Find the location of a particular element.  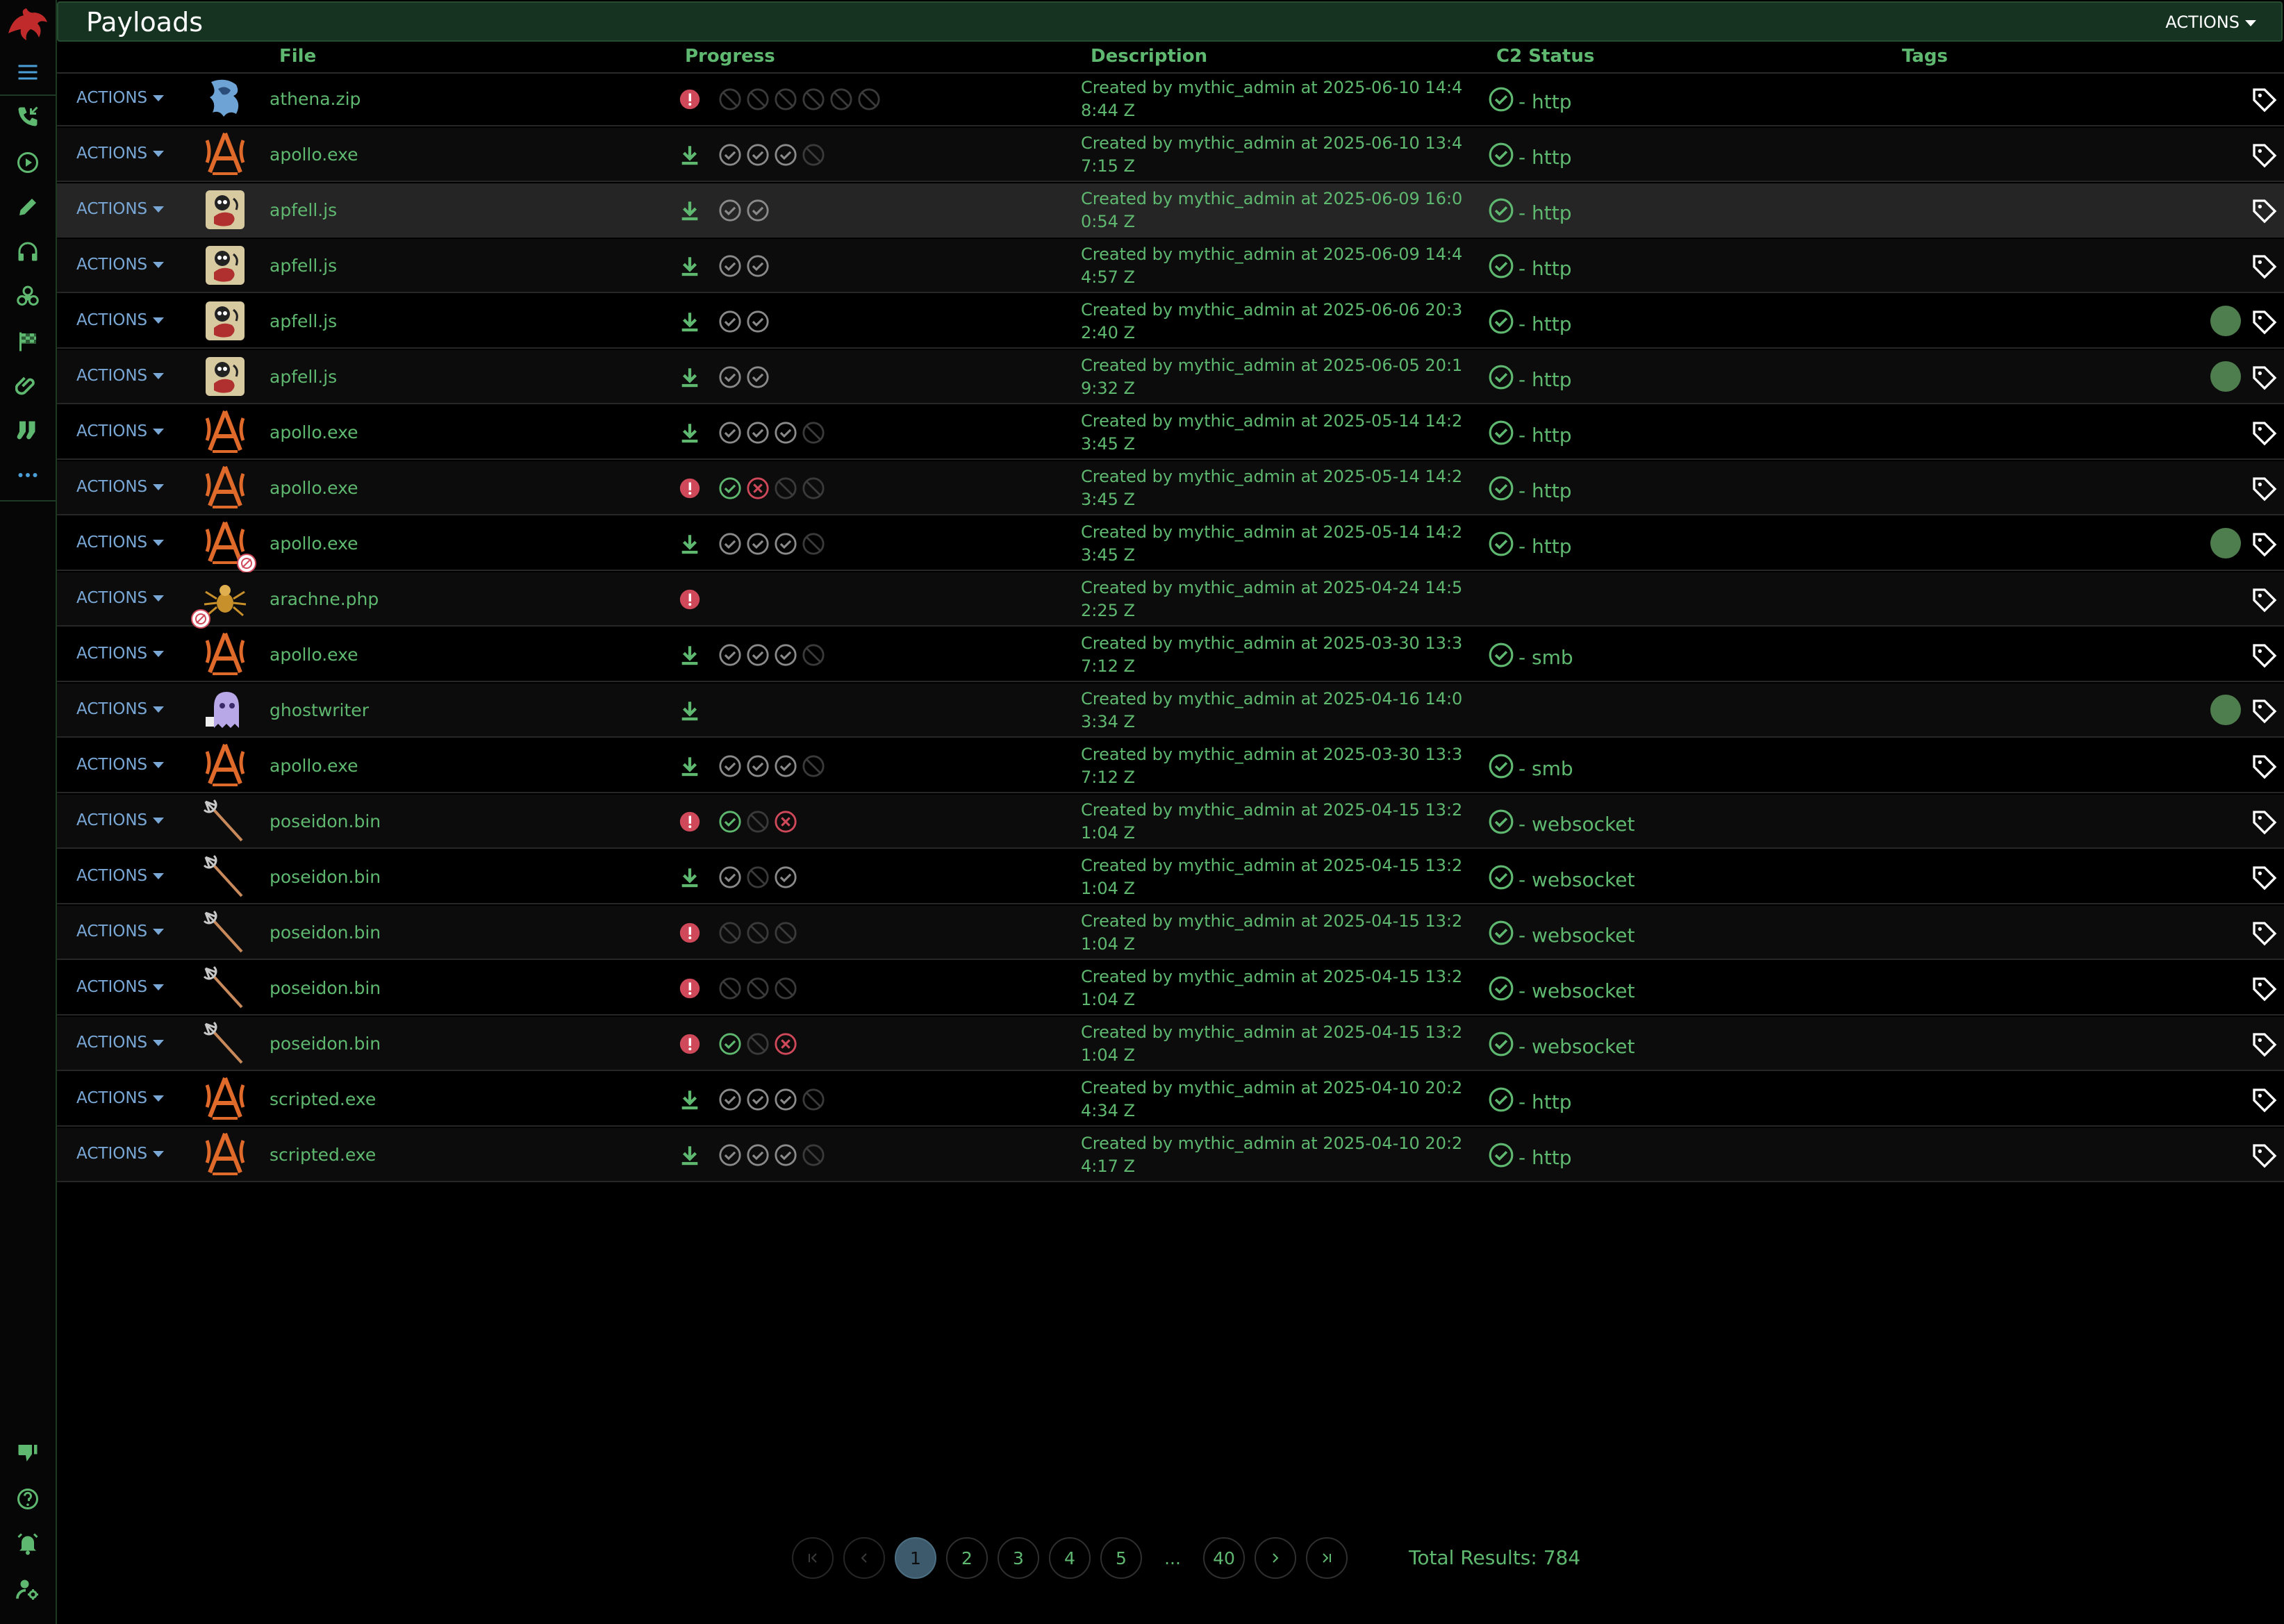

last-page-button is located at coordinates (1327, 1558).